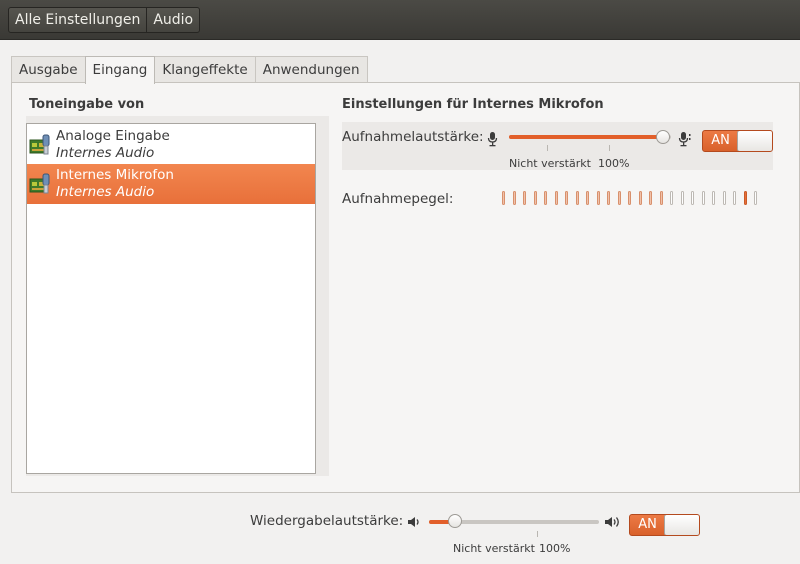 Image resolution: width=800 pixels, height=564 pixels. Describe the element at coordinates (400, 20) in the screenshot. I see `header-toolbar: Alle Einstellungen Audio` at that location.